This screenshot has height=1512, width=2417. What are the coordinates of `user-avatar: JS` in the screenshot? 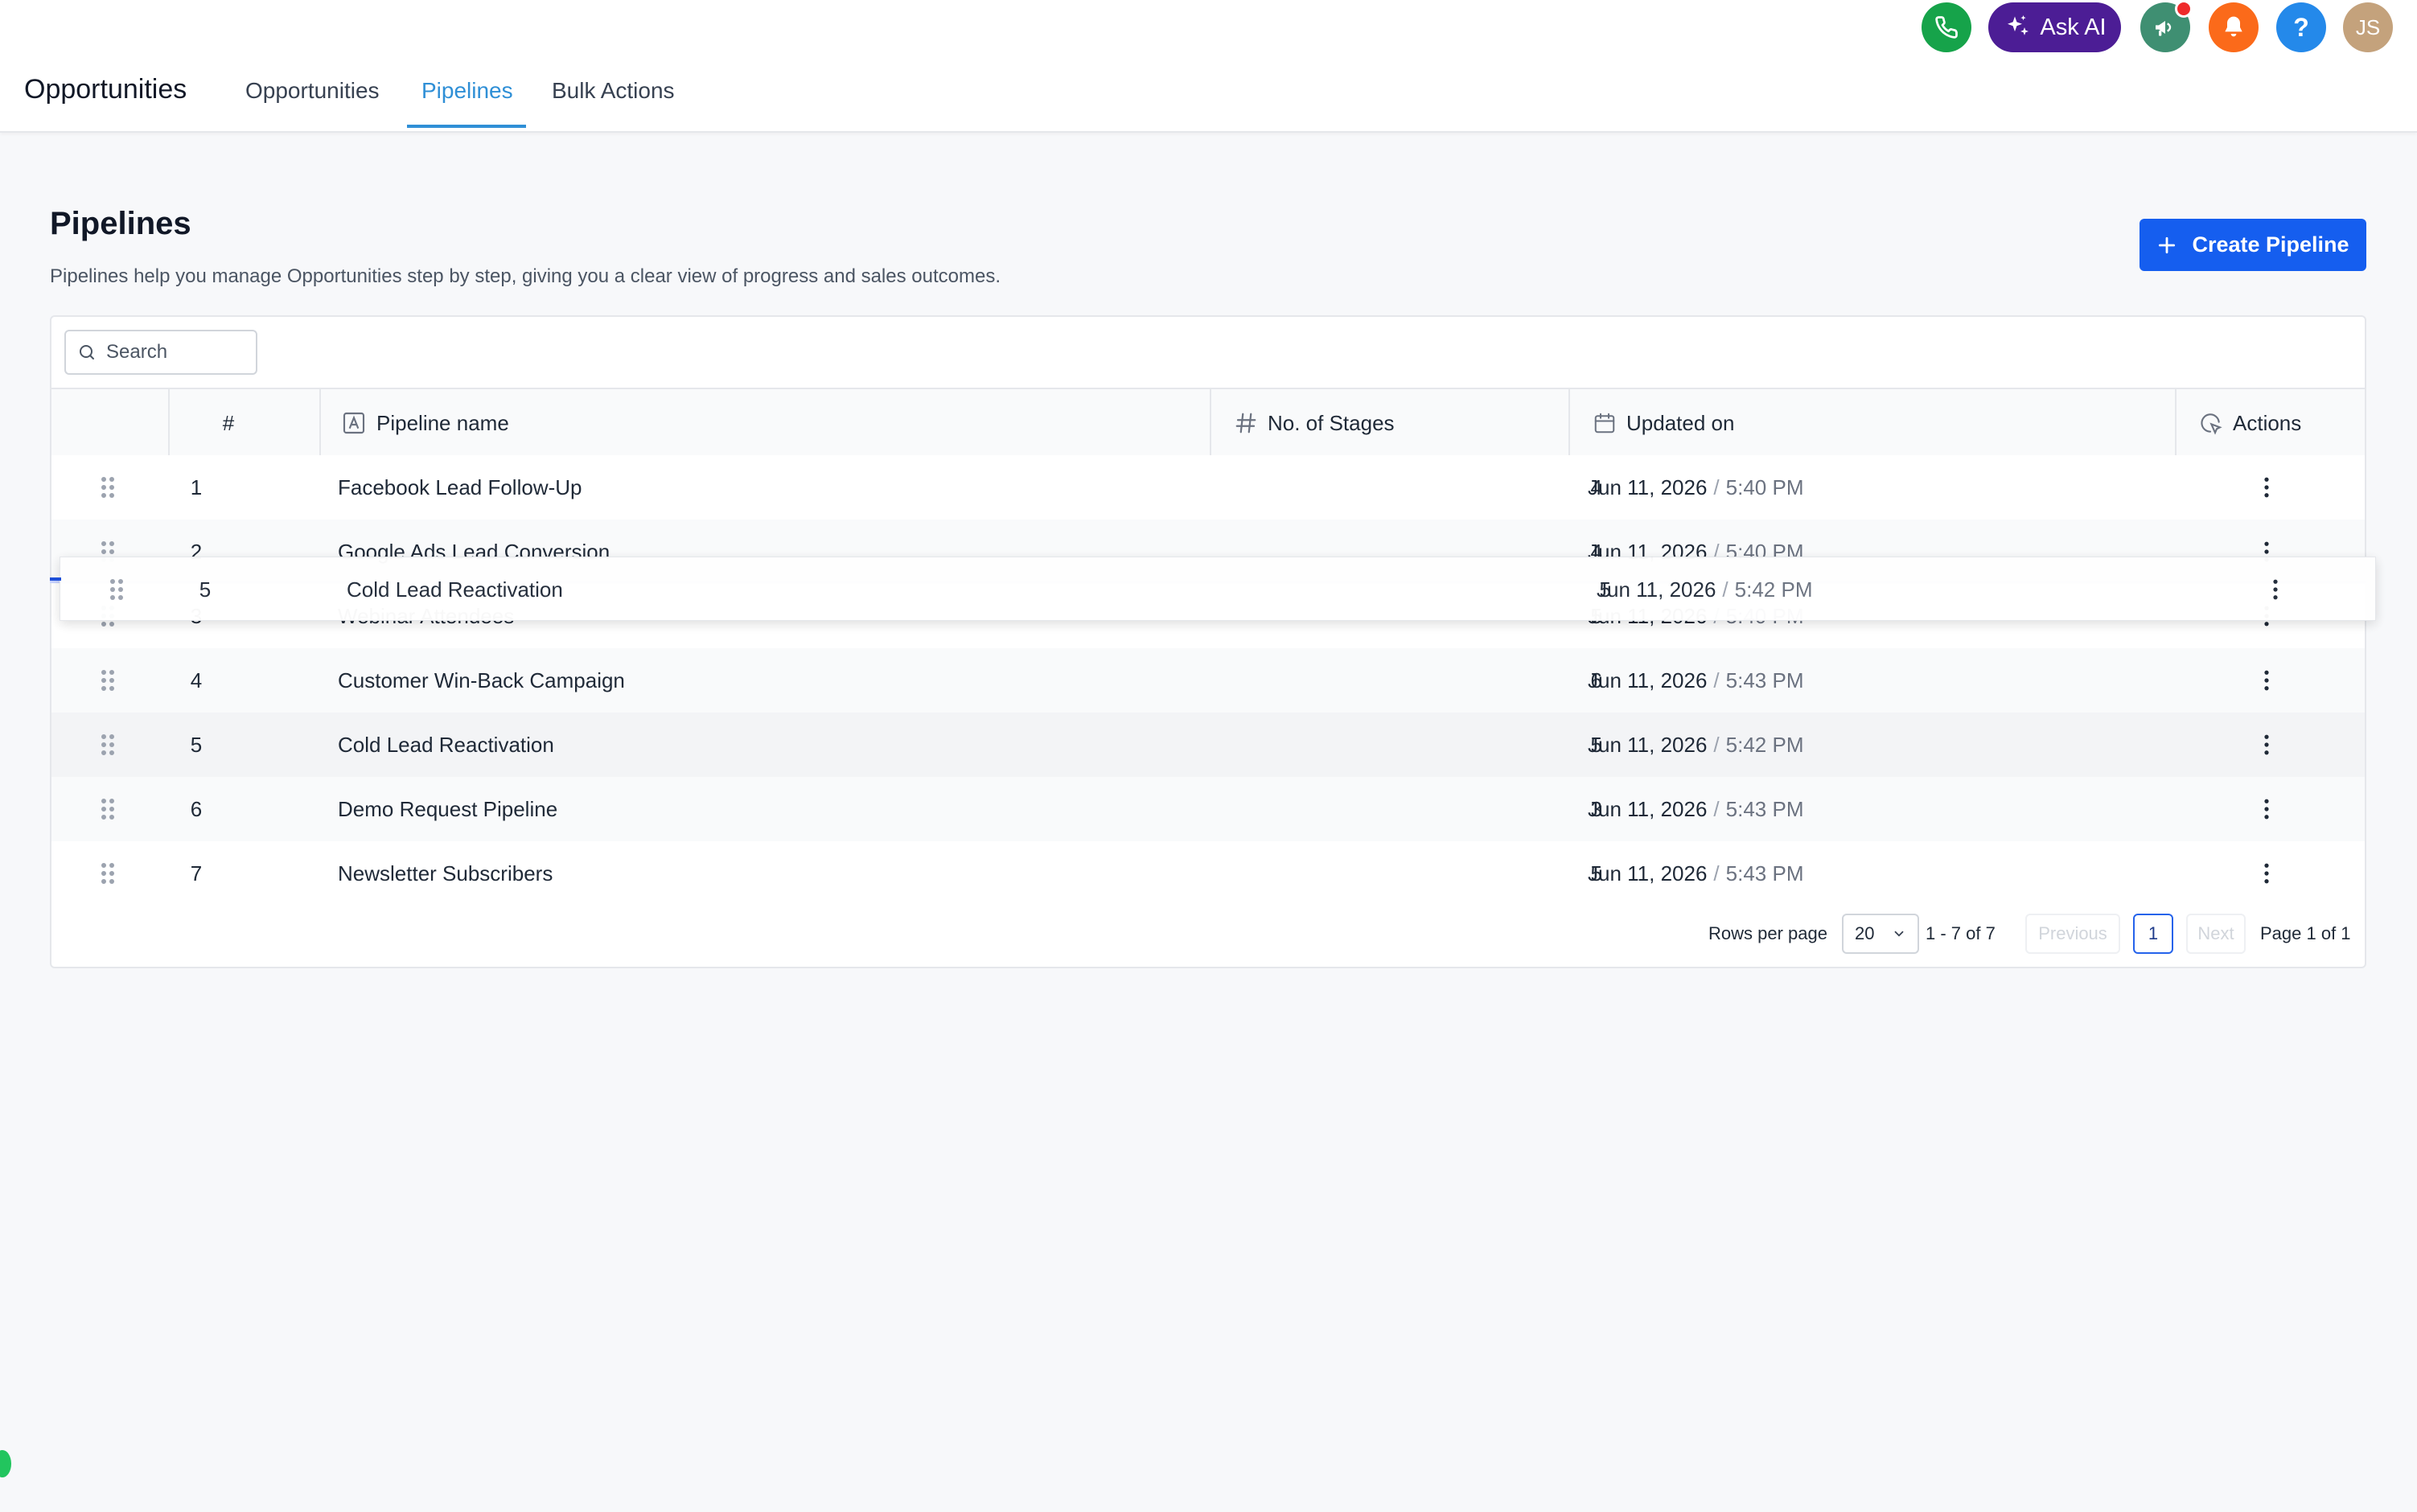 It's located at (2368, 27).